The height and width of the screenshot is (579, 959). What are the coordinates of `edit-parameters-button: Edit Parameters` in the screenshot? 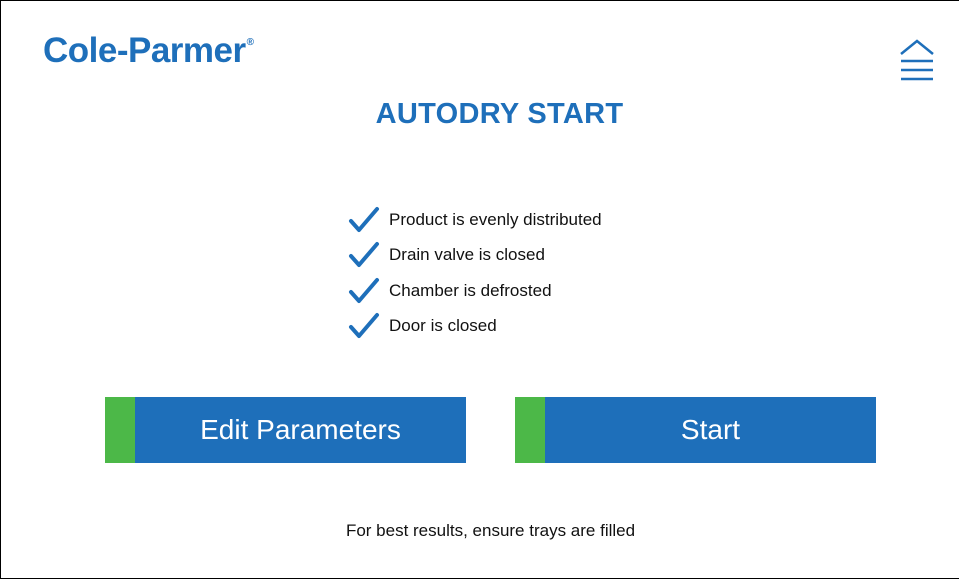 It's located at (285, 430).